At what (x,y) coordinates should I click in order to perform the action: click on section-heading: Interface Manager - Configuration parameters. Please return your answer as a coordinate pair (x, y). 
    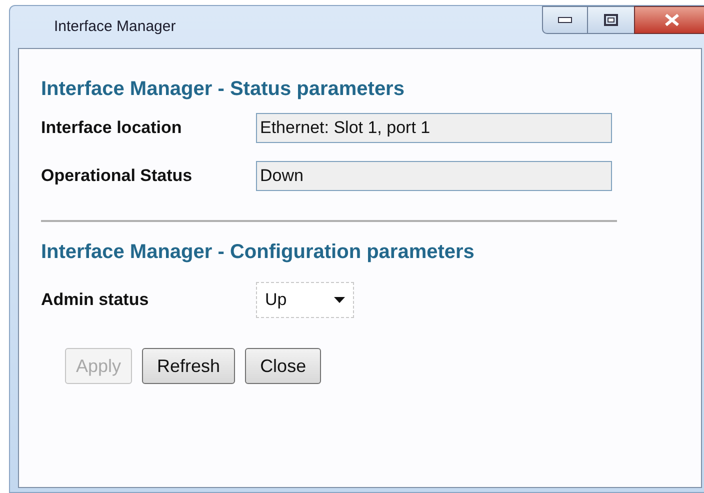
    Looking at the image, I should click on (258, 252).